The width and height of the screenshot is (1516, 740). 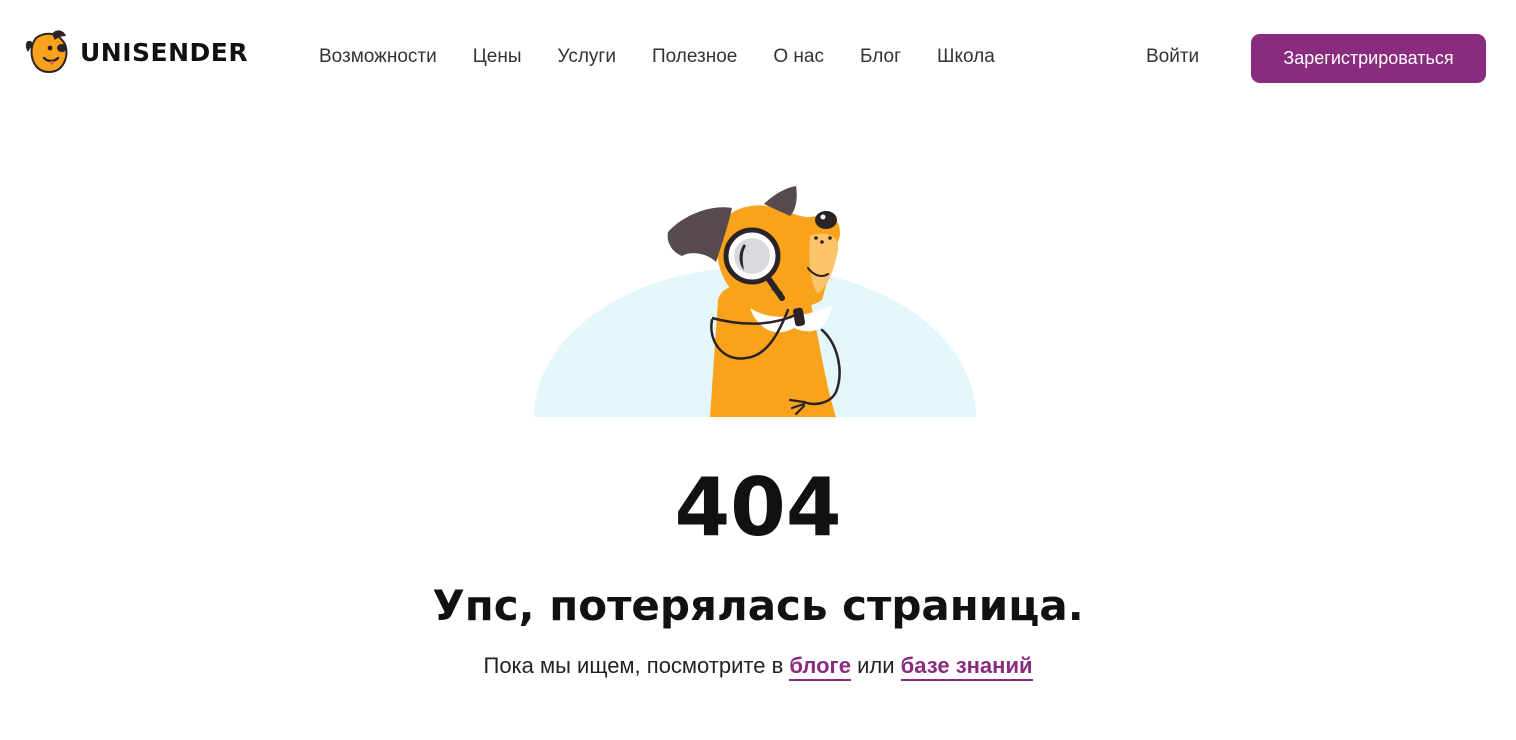 I want to click on nav-item-pricing: Цены, so click(x=497, y=57).